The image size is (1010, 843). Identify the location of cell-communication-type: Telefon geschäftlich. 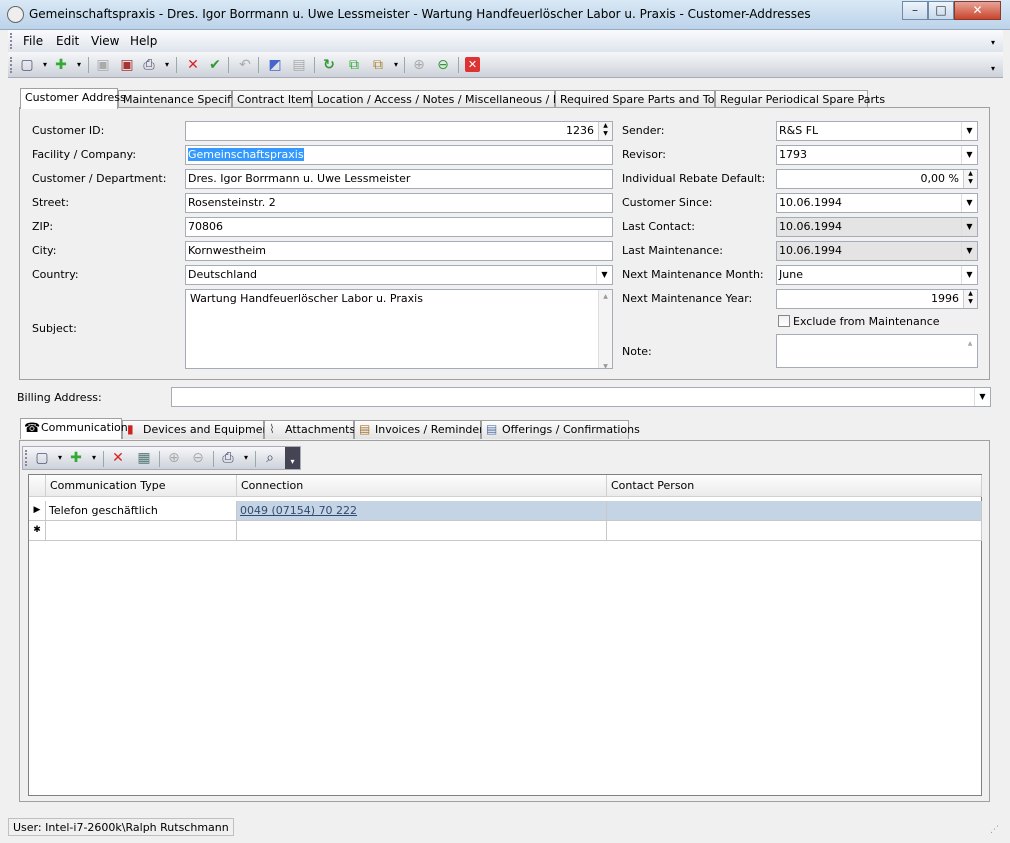
(141, 511).